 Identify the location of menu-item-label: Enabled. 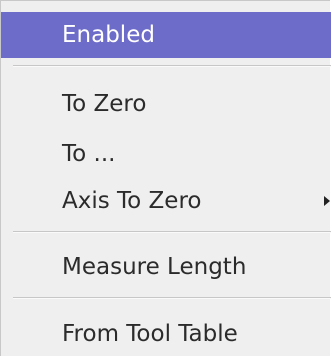
(108, 35).